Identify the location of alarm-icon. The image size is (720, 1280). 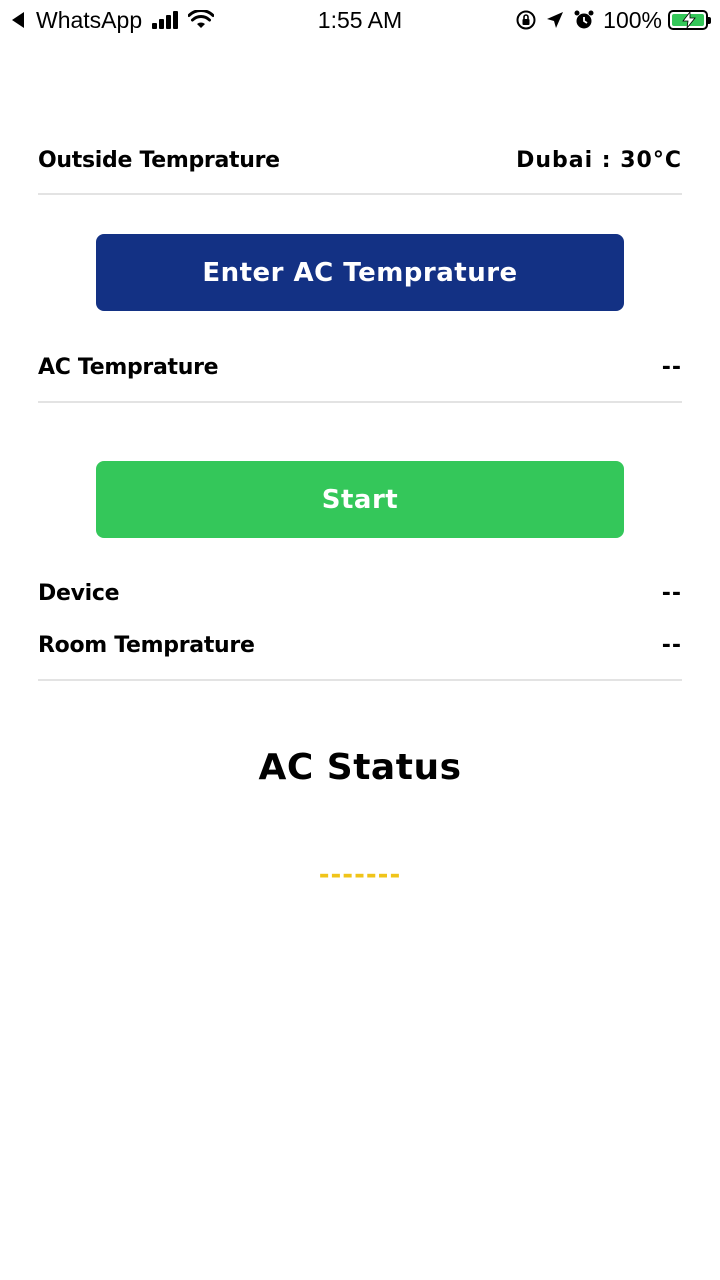
(584, 19).